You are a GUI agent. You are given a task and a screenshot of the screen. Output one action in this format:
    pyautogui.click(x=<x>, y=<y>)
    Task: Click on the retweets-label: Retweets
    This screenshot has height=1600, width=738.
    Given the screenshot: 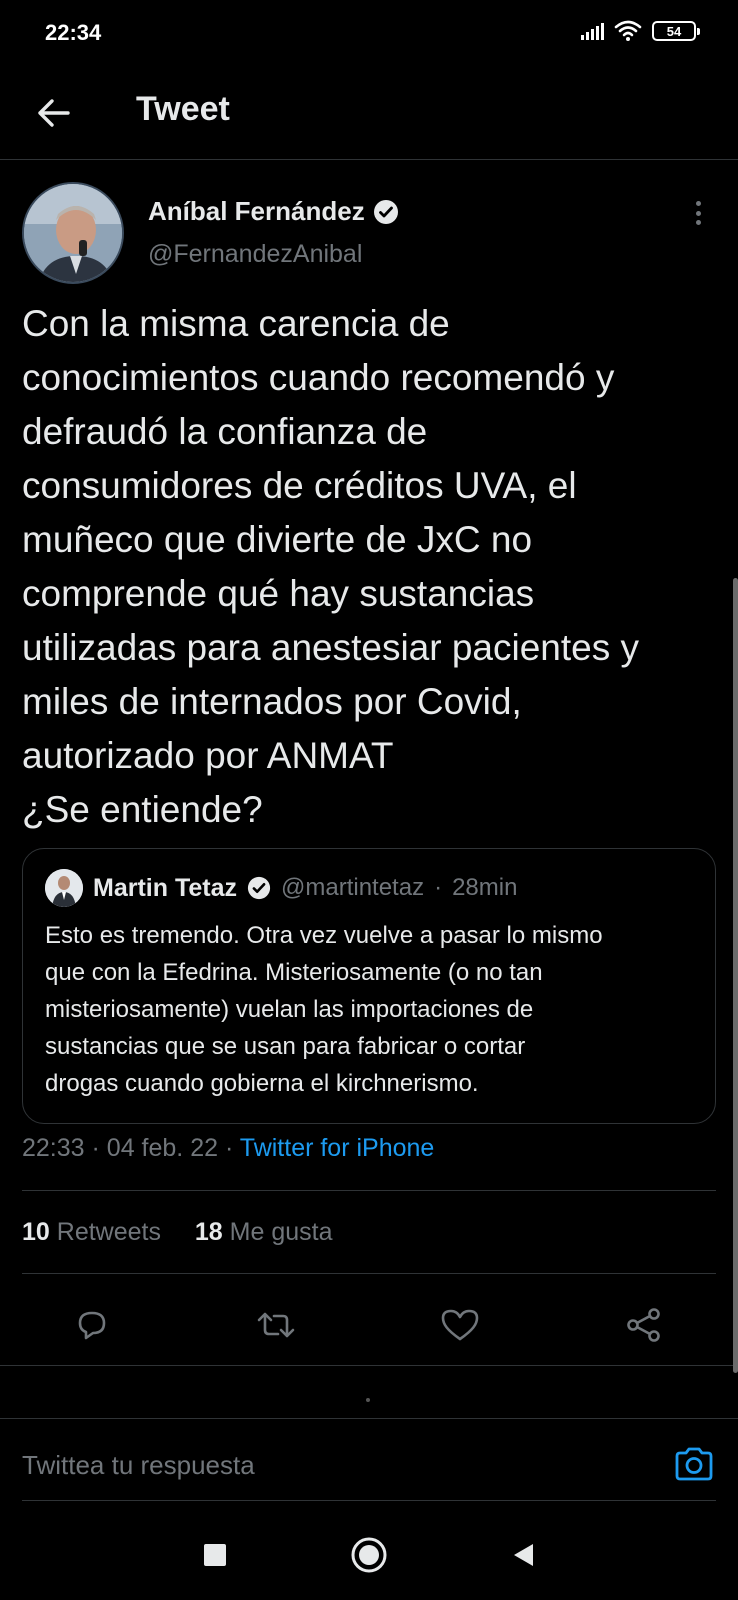 What is the action you would take?
    pyautogui.click(x=108, y=1232)
    